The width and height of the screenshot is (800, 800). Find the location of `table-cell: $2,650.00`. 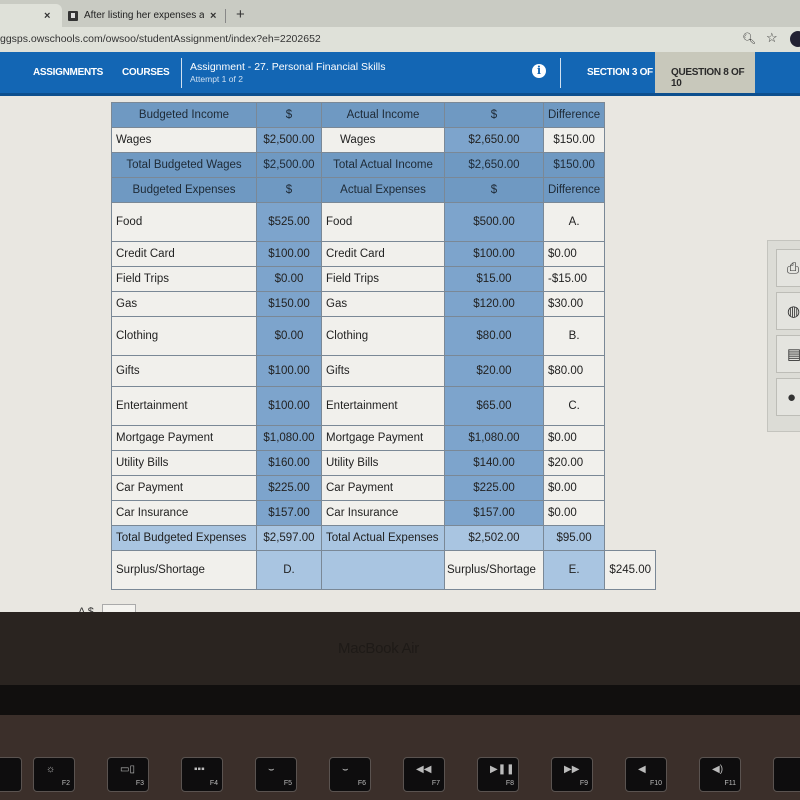

table-cell: $2,650.00 is located at coordinates (494, 140).